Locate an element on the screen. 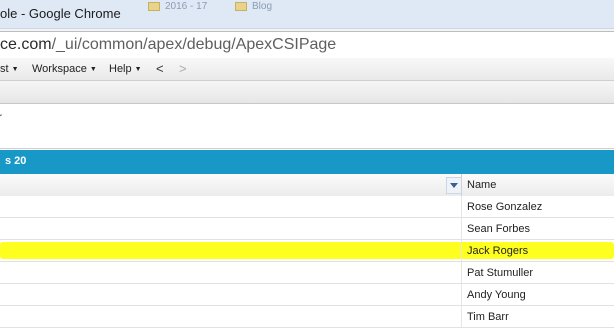 The image size is (614, 328). name-cell: Tim Barr is located at coordinates (488, 317).